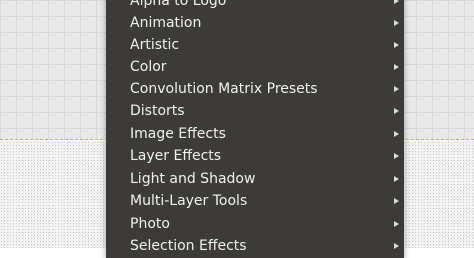 This screenshot has width=474, height=258. Describe the element at coordinates (255, 67) in the screenshot. I see `menu-item-color: Color` at that location.